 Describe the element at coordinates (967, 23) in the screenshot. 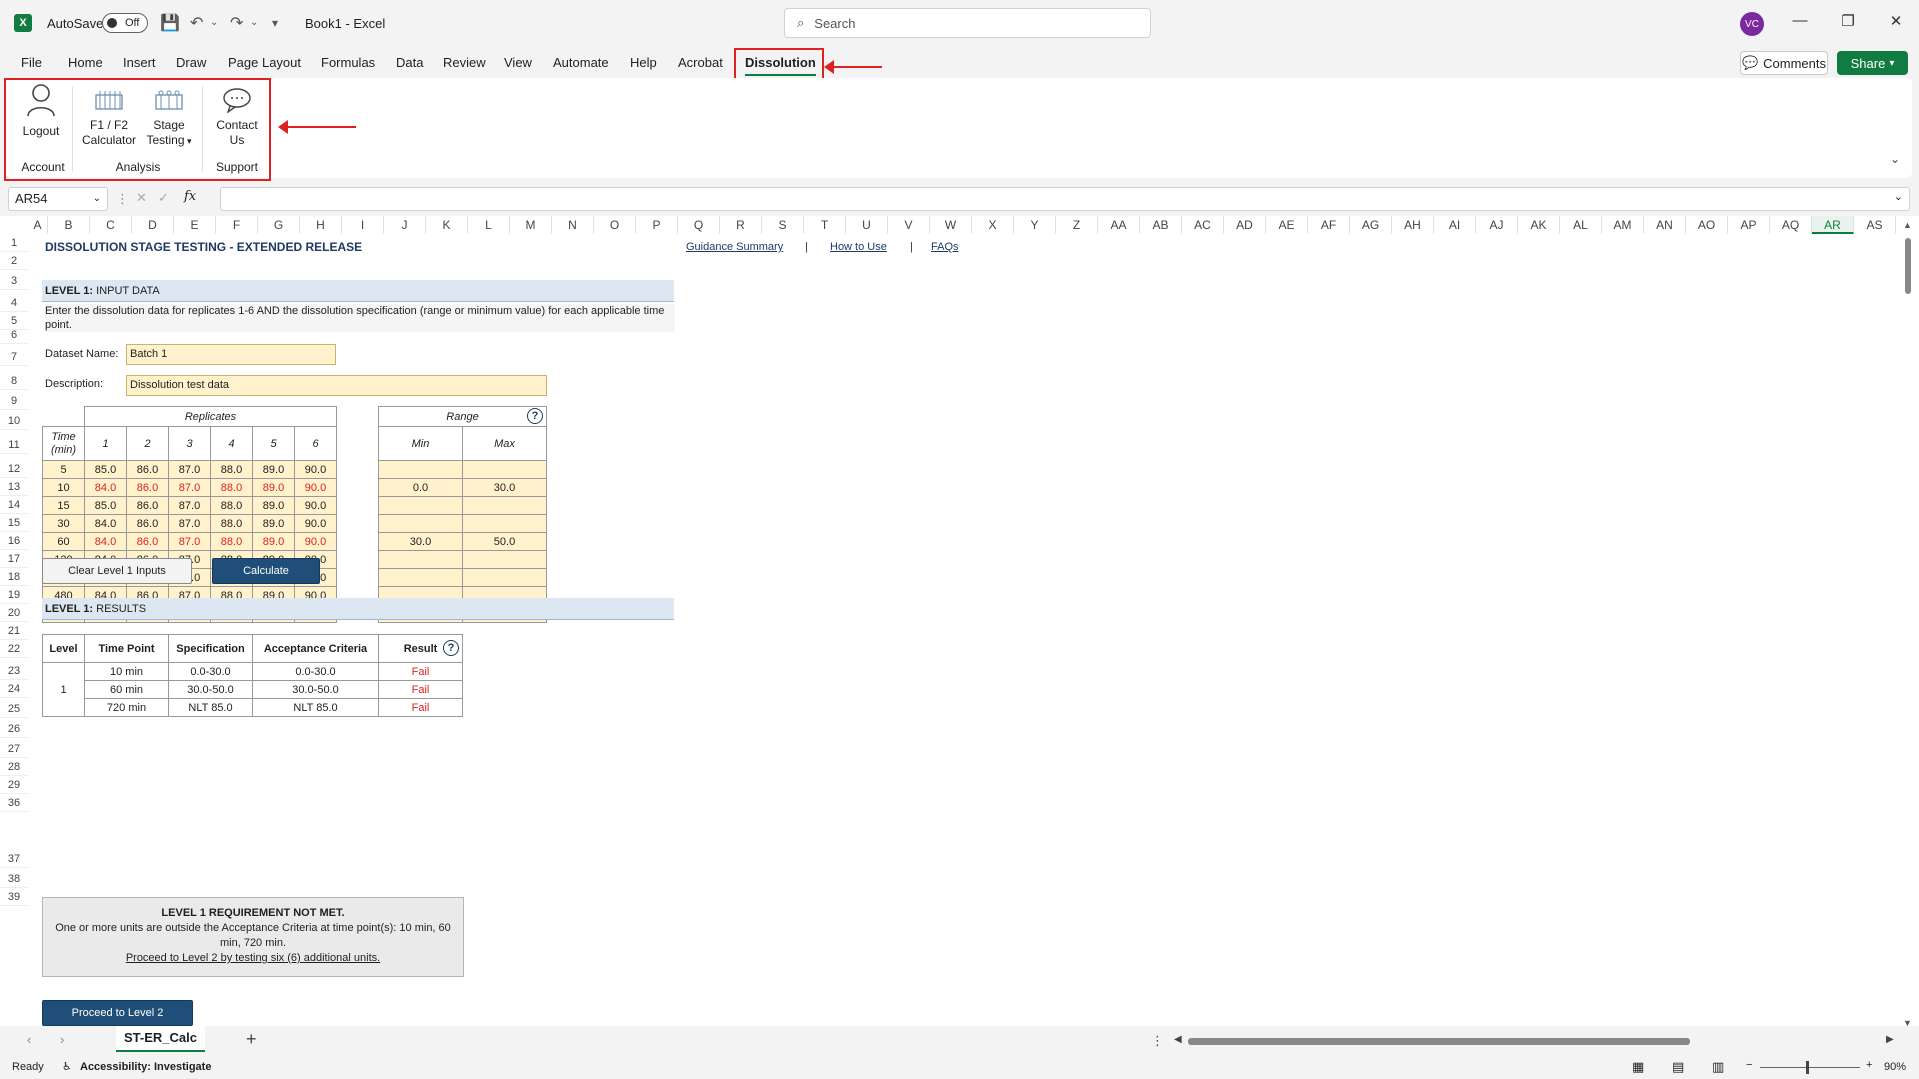

I see `search-box: ⌕ Search` at that location.